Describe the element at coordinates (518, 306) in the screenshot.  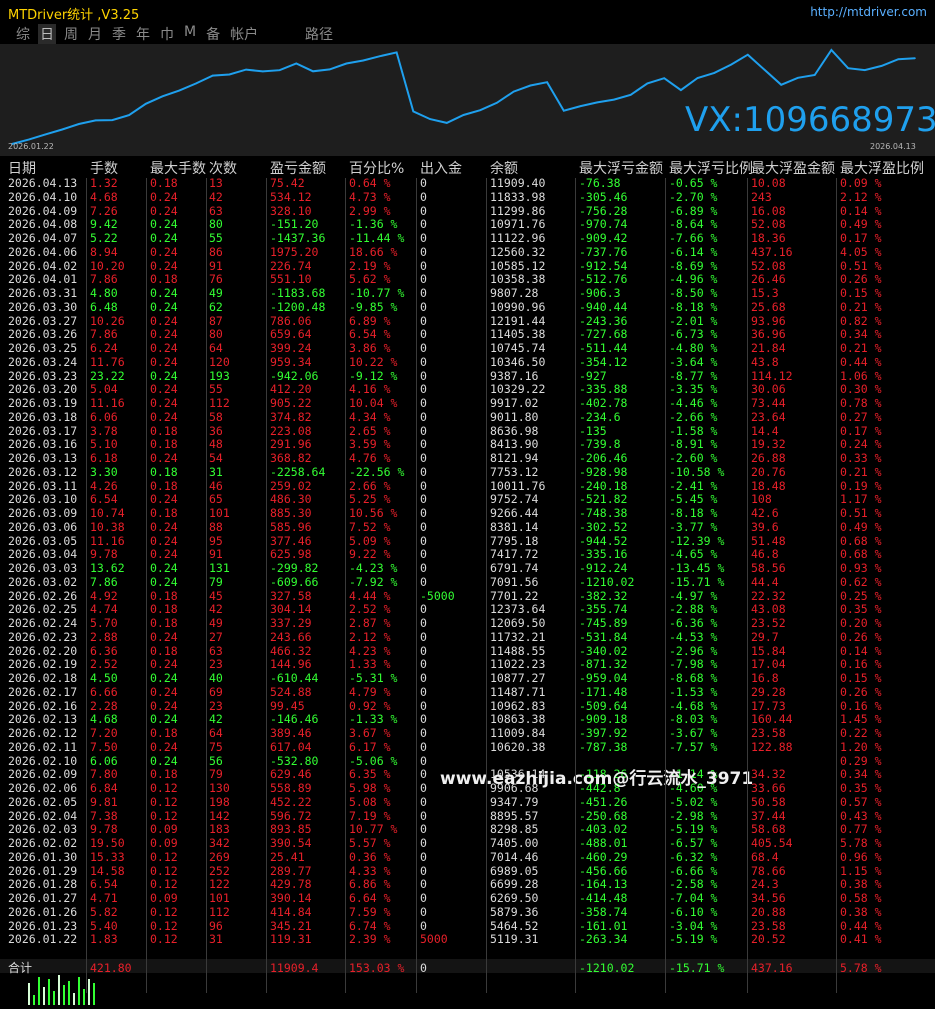
I see `table-cell: 10990.96` at that location.